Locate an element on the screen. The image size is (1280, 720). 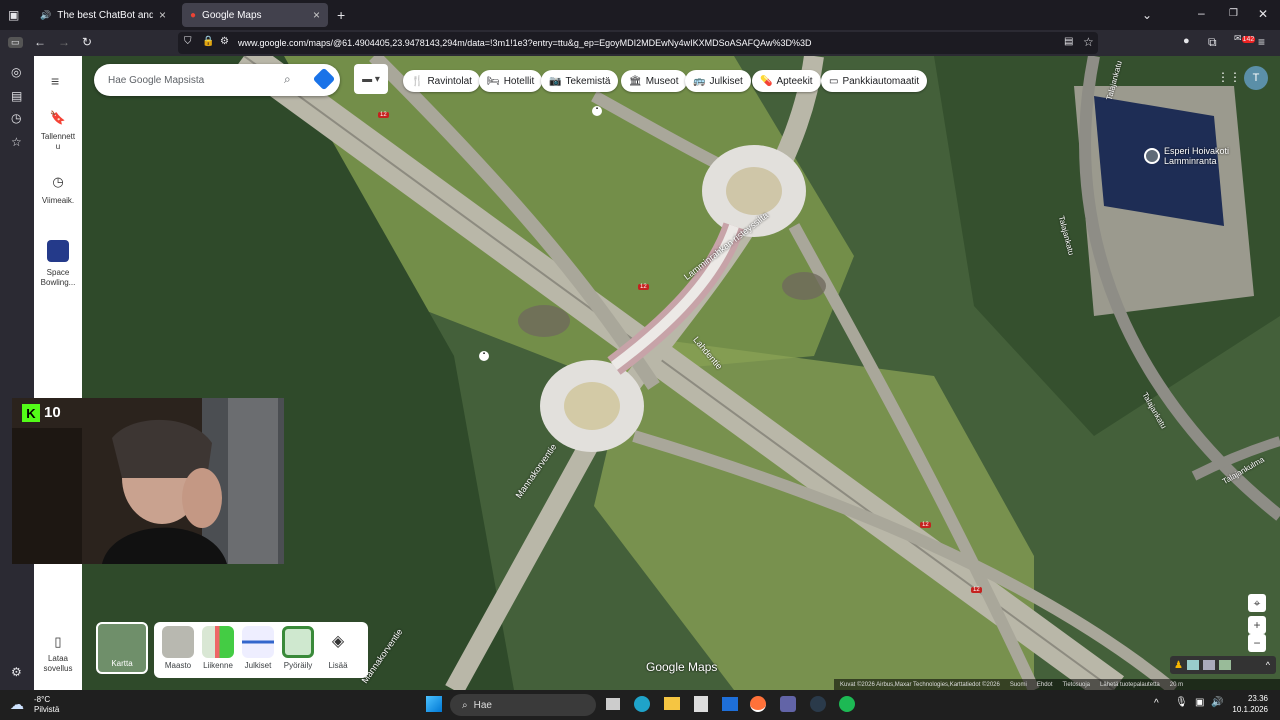
zoom-out-button: − is located at coordinates (1257, 643).